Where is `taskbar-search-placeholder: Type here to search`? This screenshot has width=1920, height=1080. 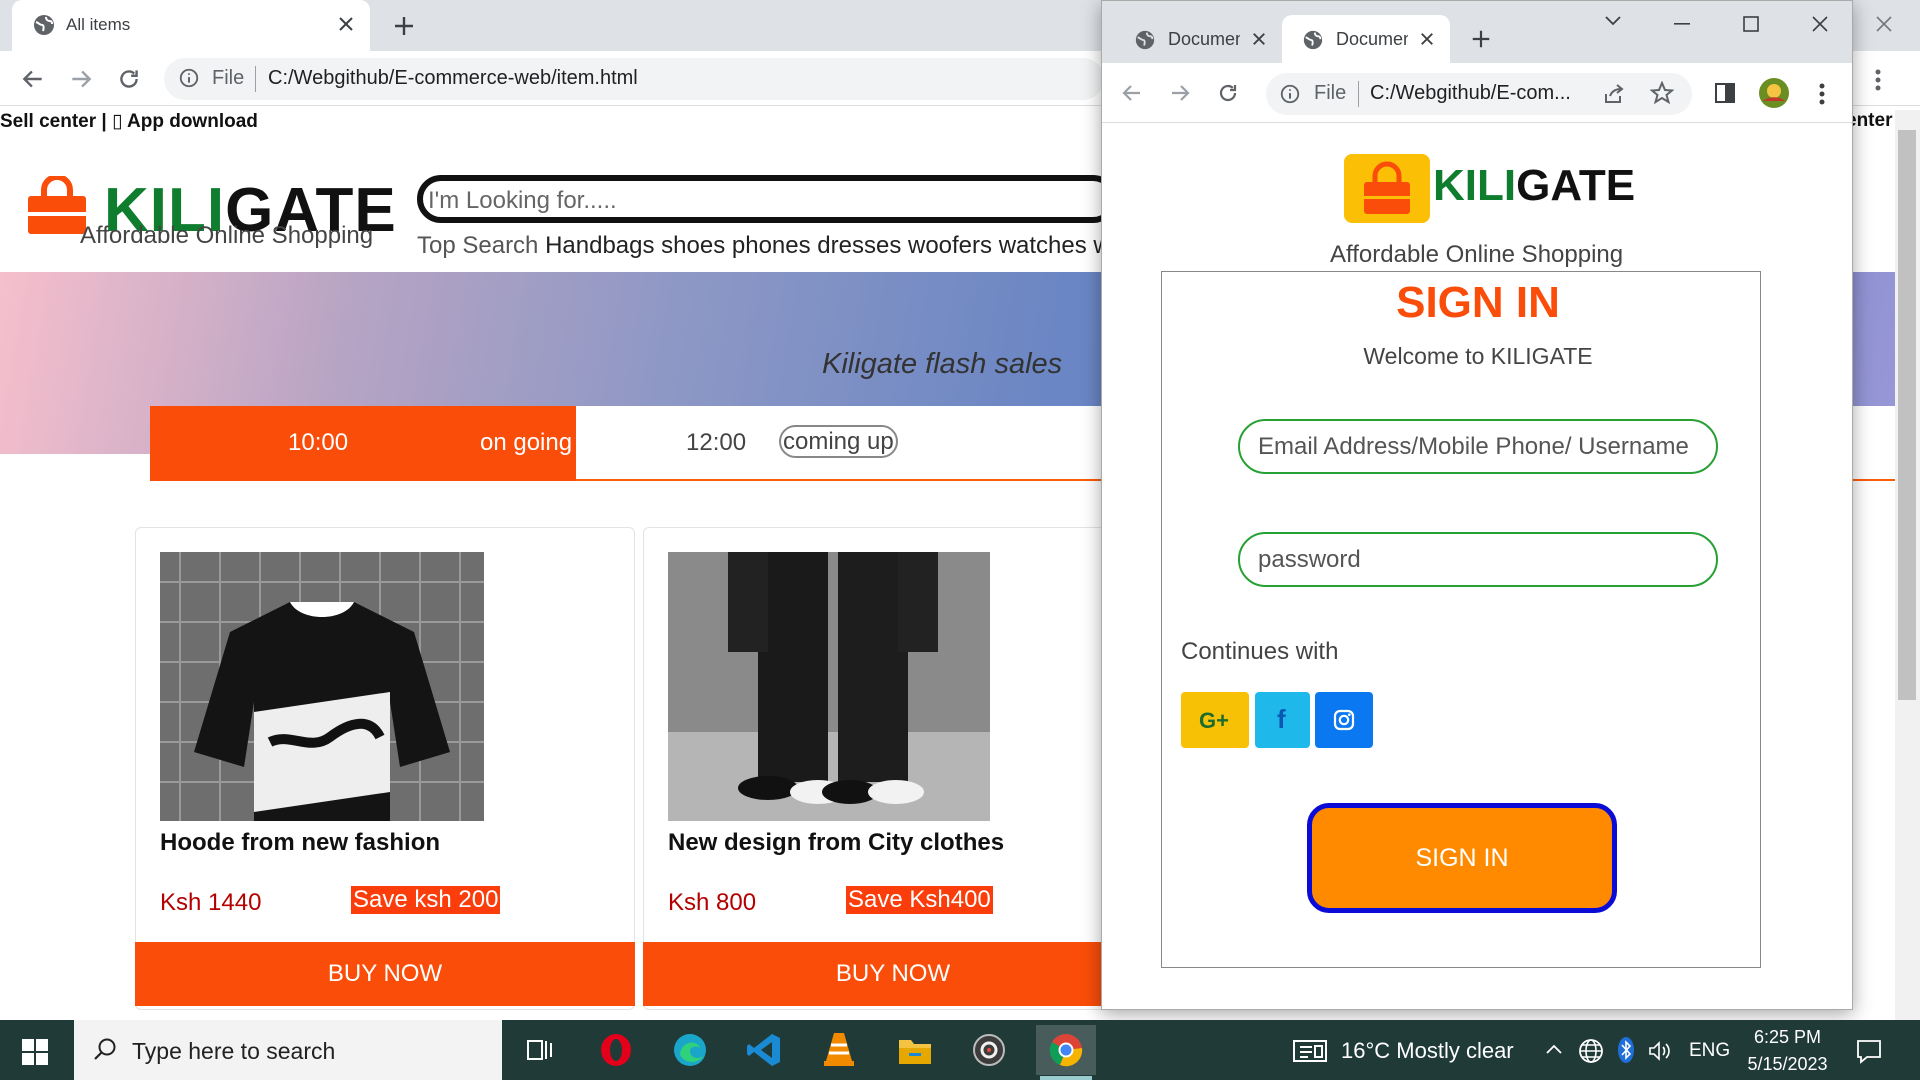
taskbar-search-placeholder: Type here to search is located at coordinates (234, 1051).